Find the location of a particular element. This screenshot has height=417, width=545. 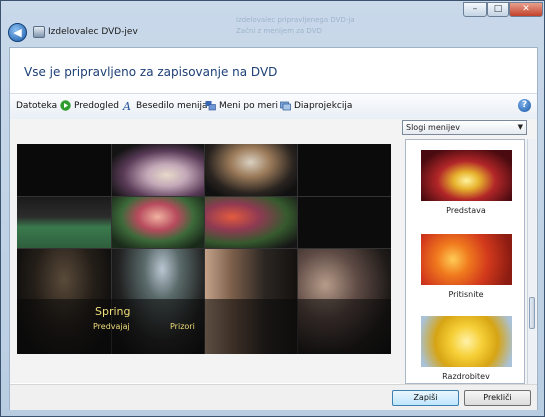

menu-overlay is located at coordinates (204, 326).